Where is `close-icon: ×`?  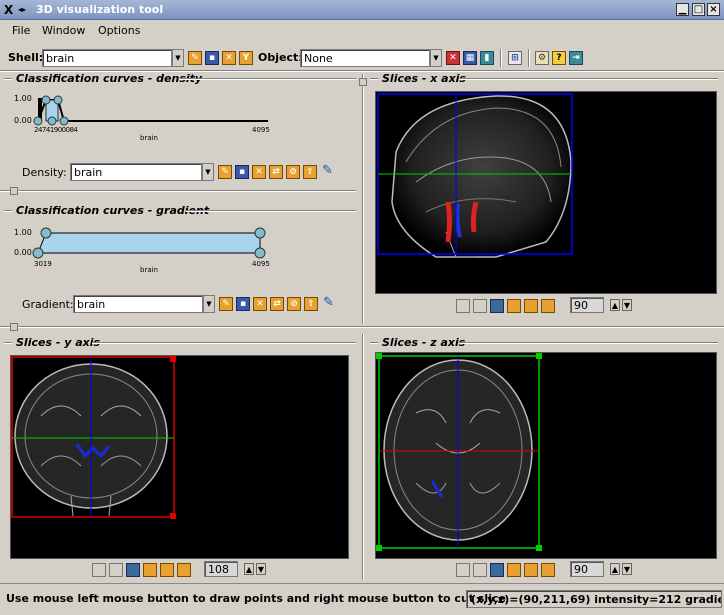
close-icon: × is located at coordinates (713, 9).